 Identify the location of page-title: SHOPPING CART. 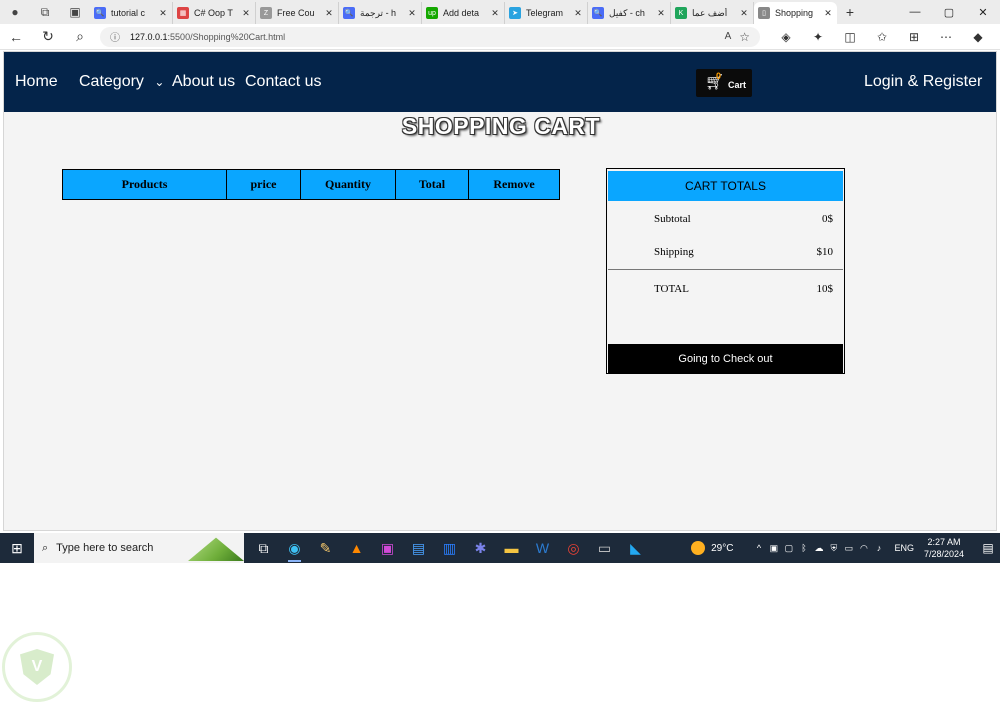
(501, 126).